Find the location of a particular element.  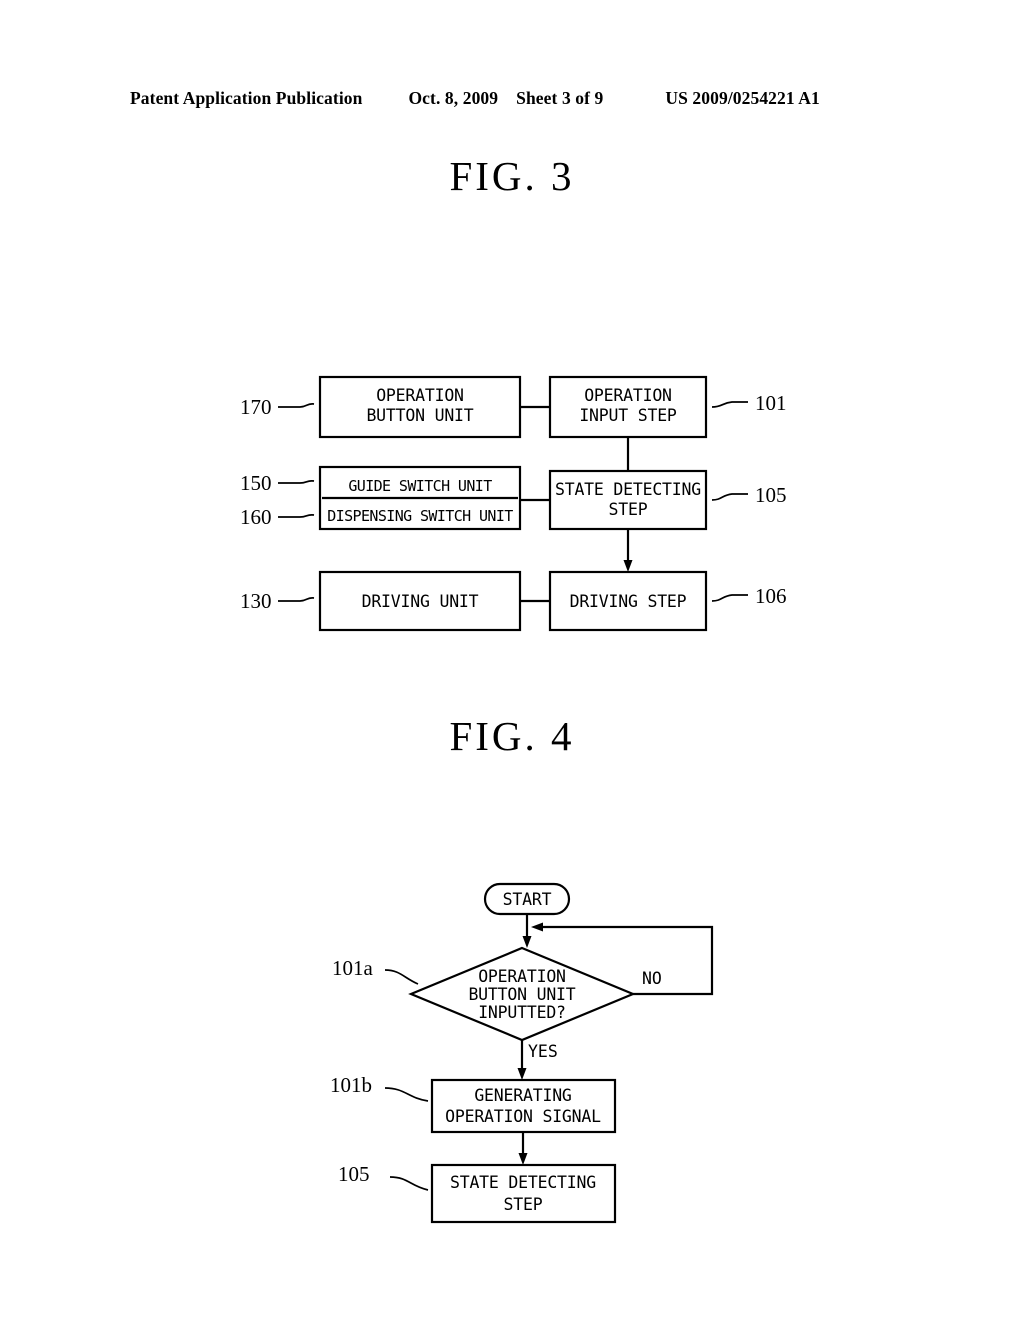

arrowhead-state-to-driving is located at coordinates (628, 566).